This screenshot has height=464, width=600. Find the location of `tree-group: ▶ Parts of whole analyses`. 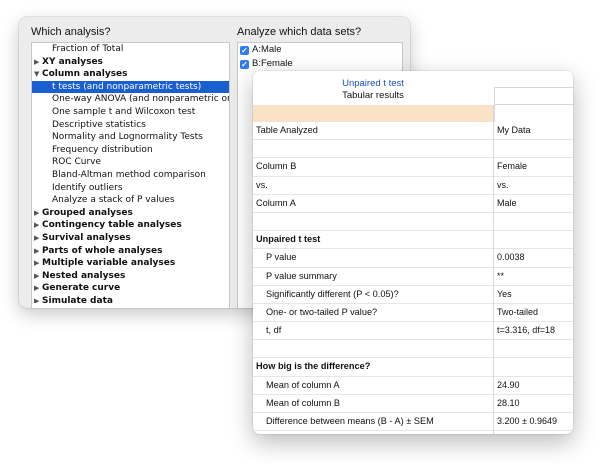

tree-group: ▶ Parts of whole analyses is located at coordinates (130, 251).